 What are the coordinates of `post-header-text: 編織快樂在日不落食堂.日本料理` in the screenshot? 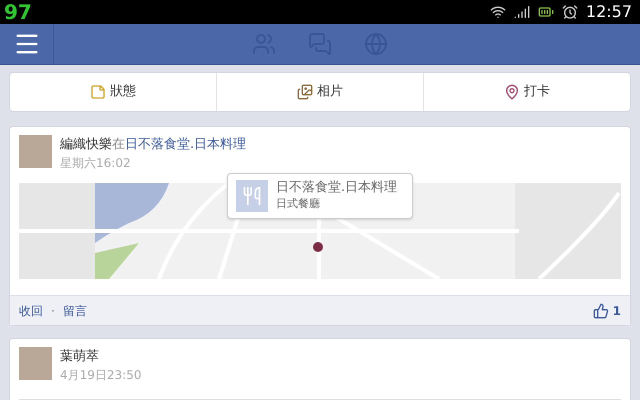 It's located at (153, 145).